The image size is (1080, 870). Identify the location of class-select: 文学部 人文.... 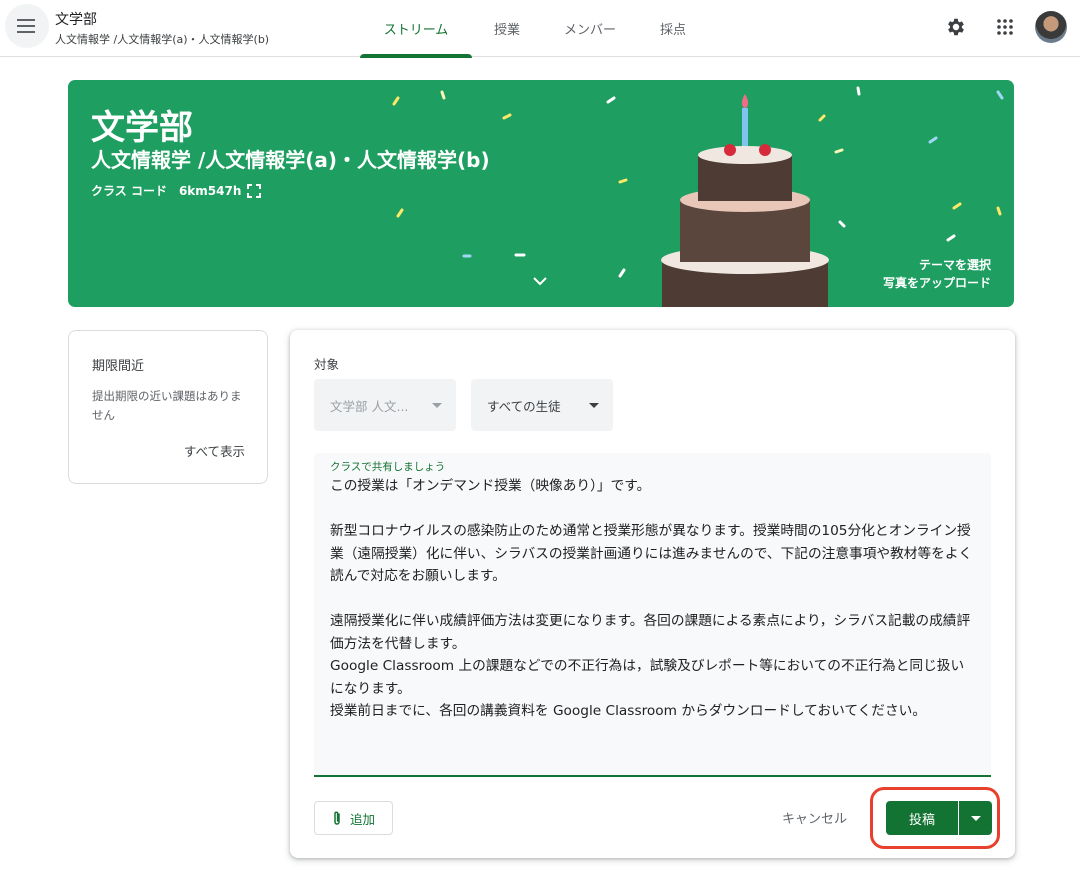
(385, 405).